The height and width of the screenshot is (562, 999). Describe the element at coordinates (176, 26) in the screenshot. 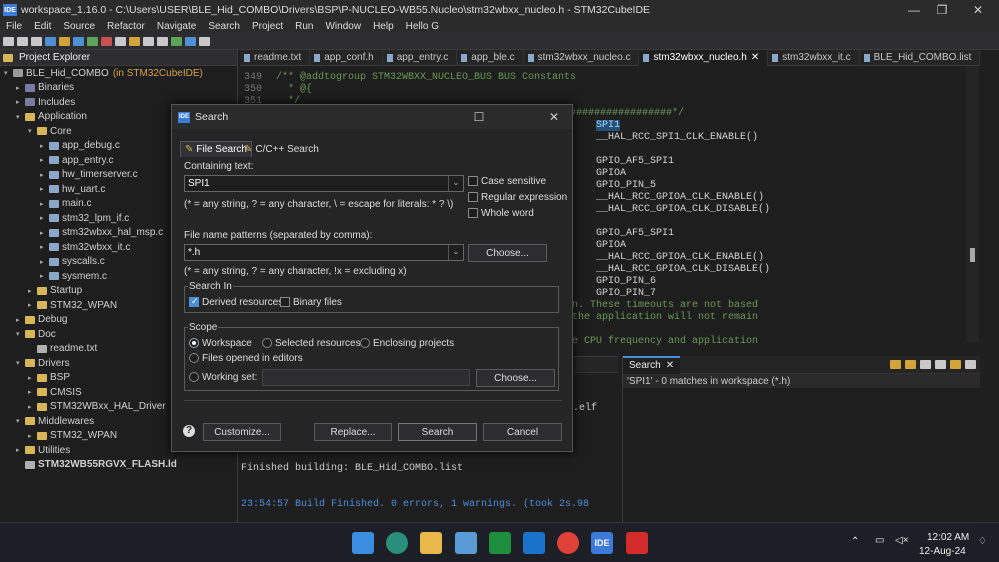

I see `menu-navigate: Navigate` at that location.